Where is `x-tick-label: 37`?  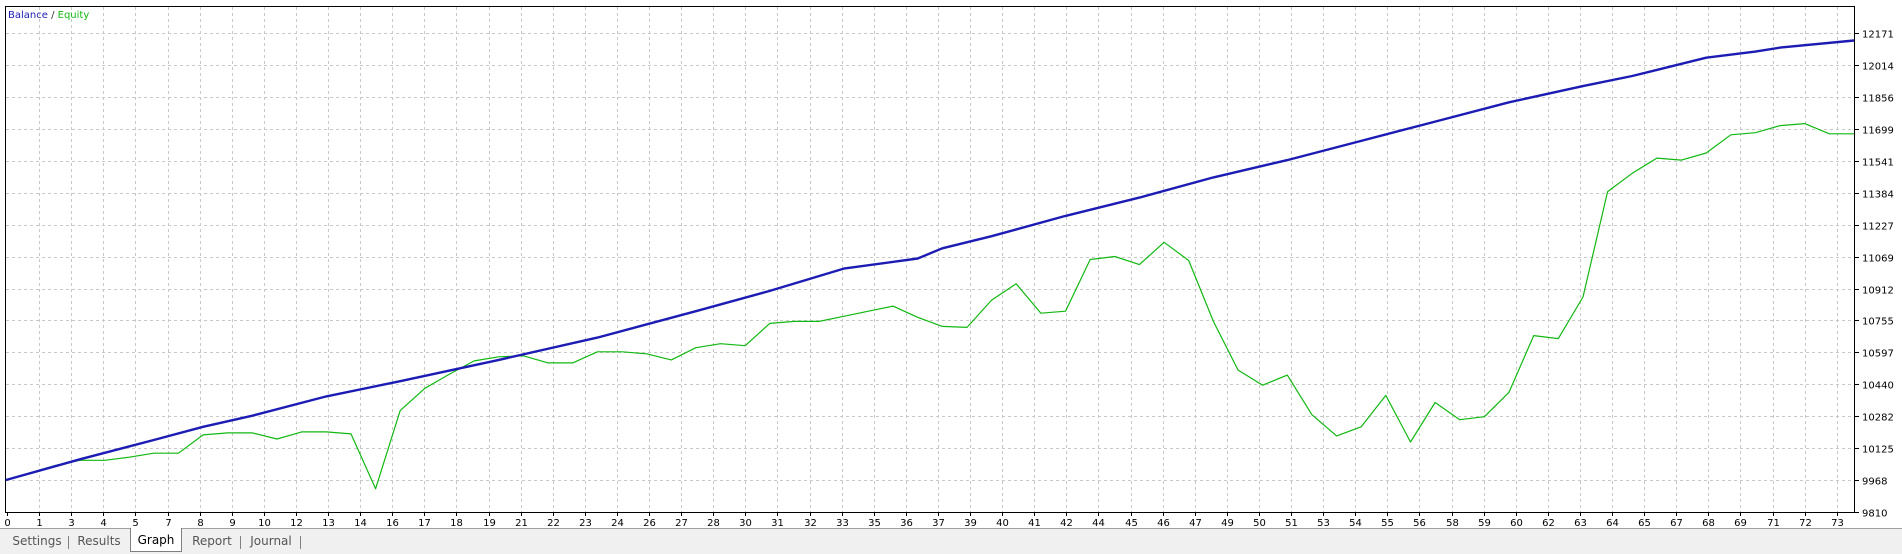
x-tick-label: 37 is located at coordinates (938, 523).